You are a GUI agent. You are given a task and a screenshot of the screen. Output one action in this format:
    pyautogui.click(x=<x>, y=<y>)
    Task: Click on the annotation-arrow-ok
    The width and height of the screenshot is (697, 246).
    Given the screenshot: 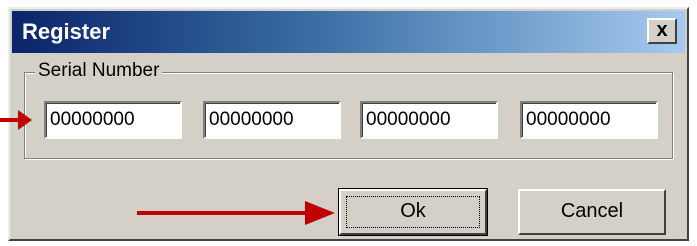 What is the action you would take?
    pyautogui.click(x=236, y=213)
    